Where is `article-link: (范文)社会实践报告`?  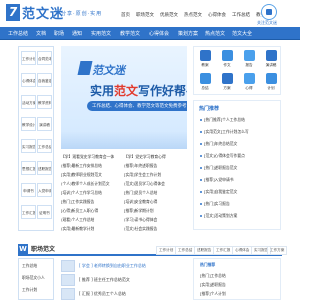
article-link: (范文)社会实践报告 is located at coordinates (140, 229).